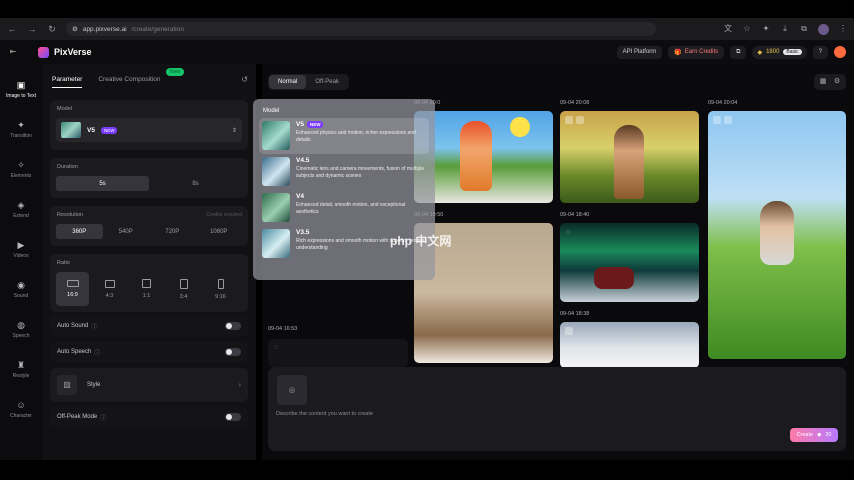 This screenshot has height=480, width=854. What do you see at coordinates (747, 29) in the screenshot?
I see `star-icon: ☆` at bounding box center [747, 29].